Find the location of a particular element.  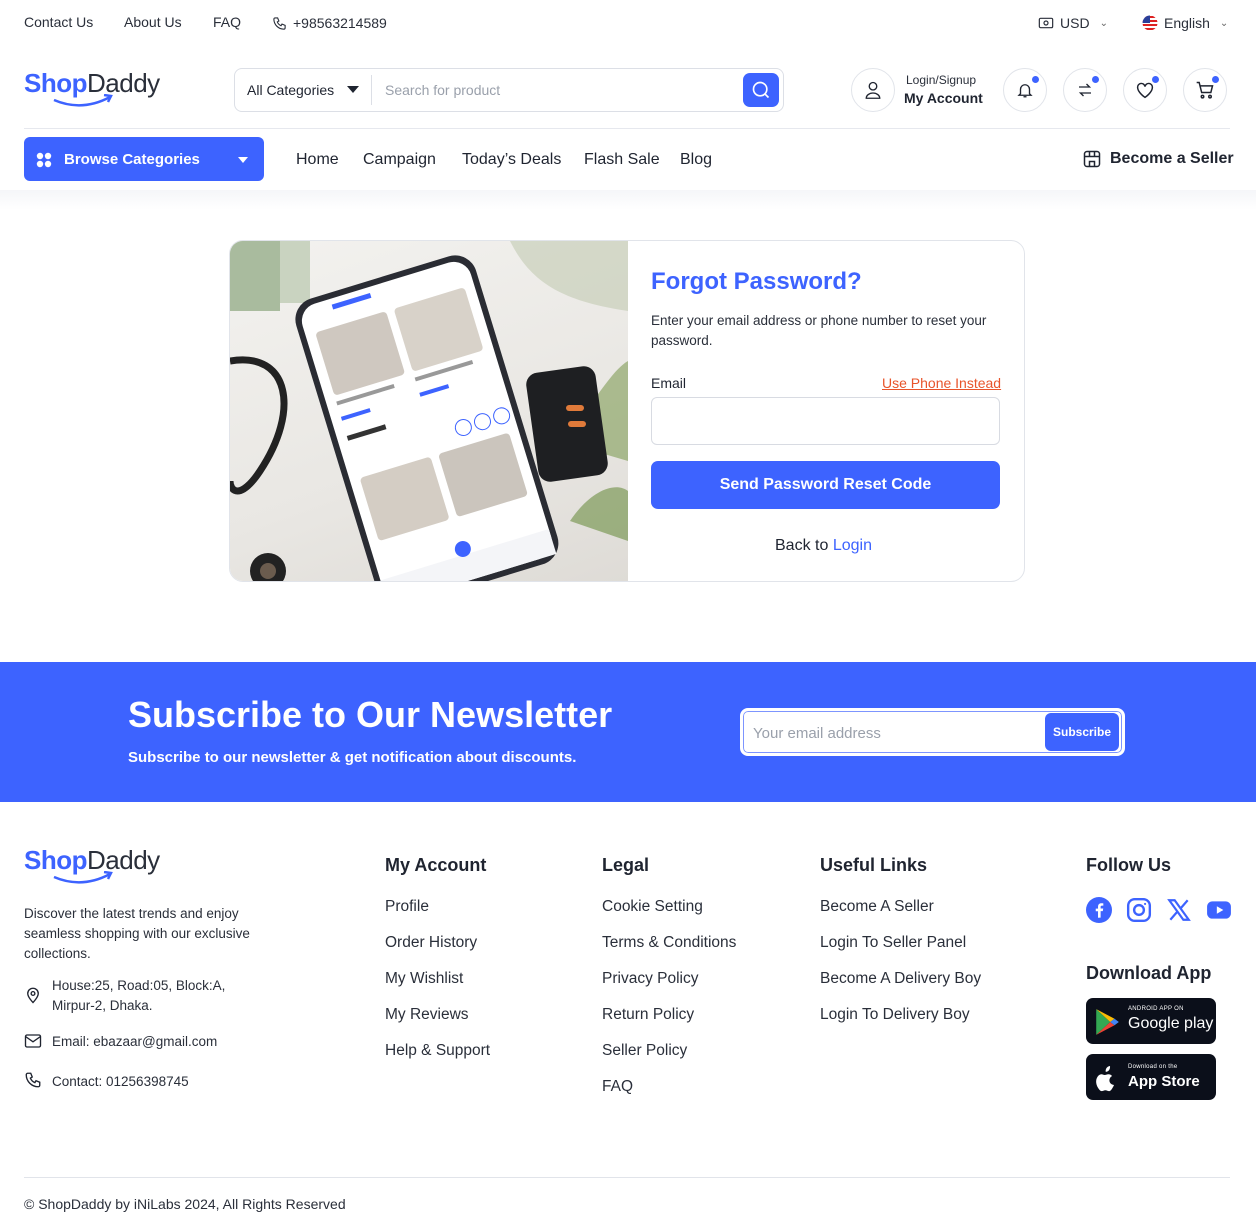

compare-button is located at coordinates (1085, 90).